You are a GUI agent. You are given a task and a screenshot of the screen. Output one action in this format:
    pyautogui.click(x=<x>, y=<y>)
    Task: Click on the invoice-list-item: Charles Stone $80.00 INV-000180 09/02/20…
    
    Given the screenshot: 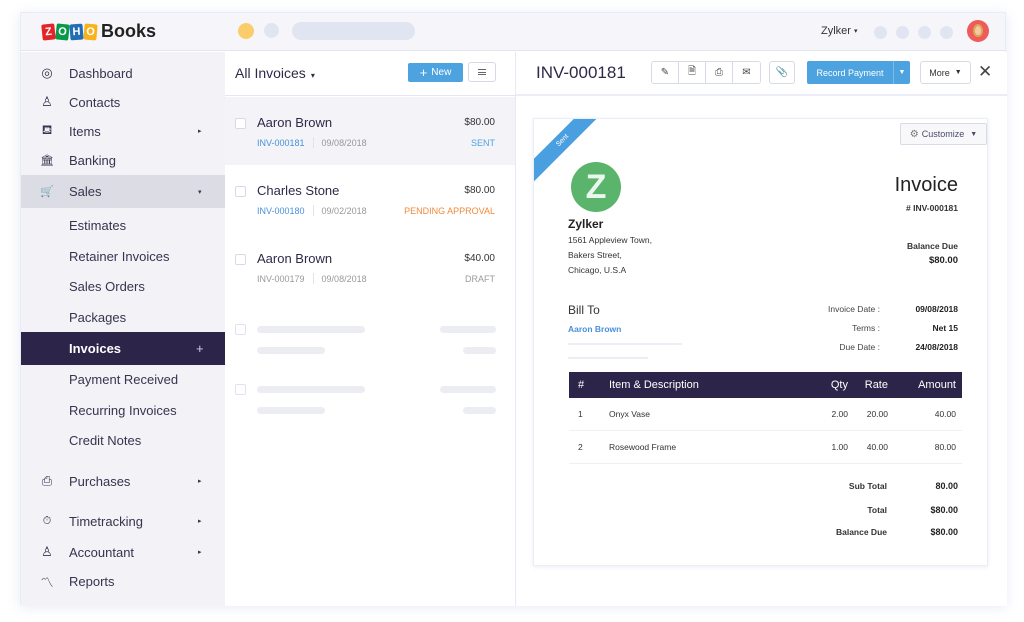 What is the action you would take?
    pyautogui.click(x=370, y=199)
    